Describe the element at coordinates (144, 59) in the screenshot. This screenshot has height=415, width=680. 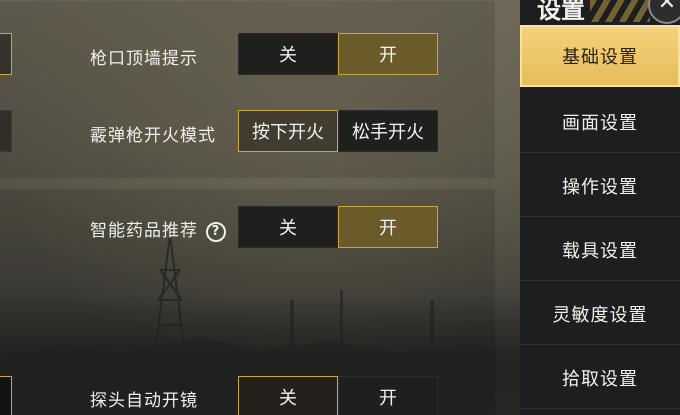
I see `muzzle-wall-hint-label: 枪口顶墙提示` at that location.